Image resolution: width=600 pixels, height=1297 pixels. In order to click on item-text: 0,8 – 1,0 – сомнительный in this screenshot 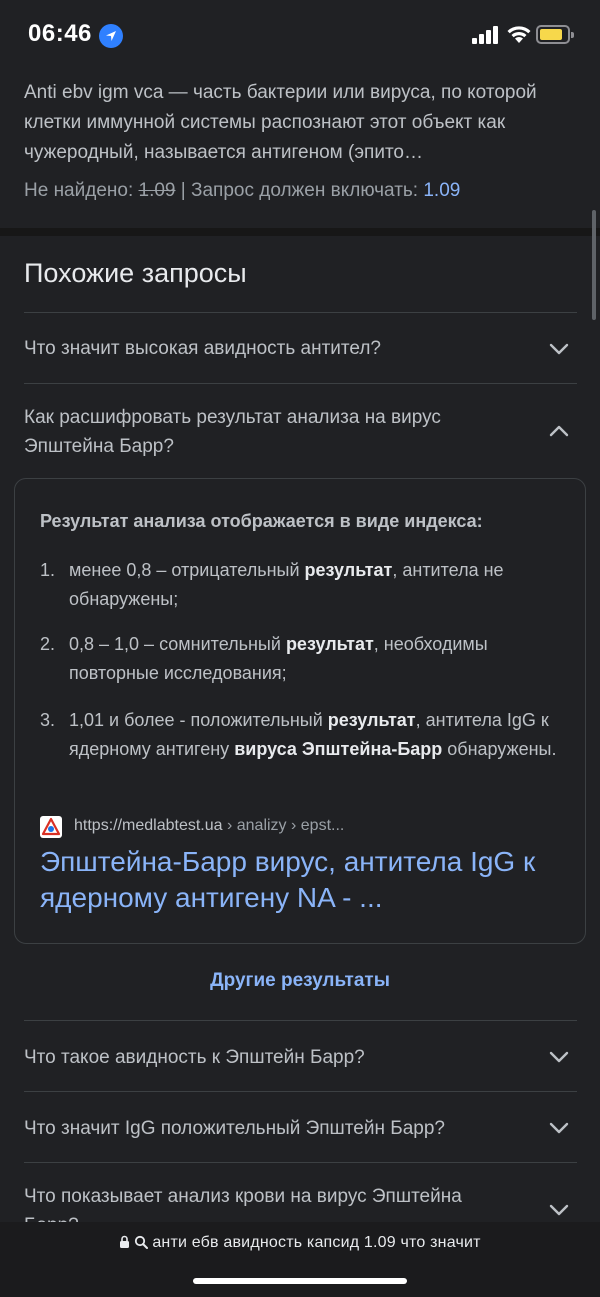, I will do `click(177, 644)`.